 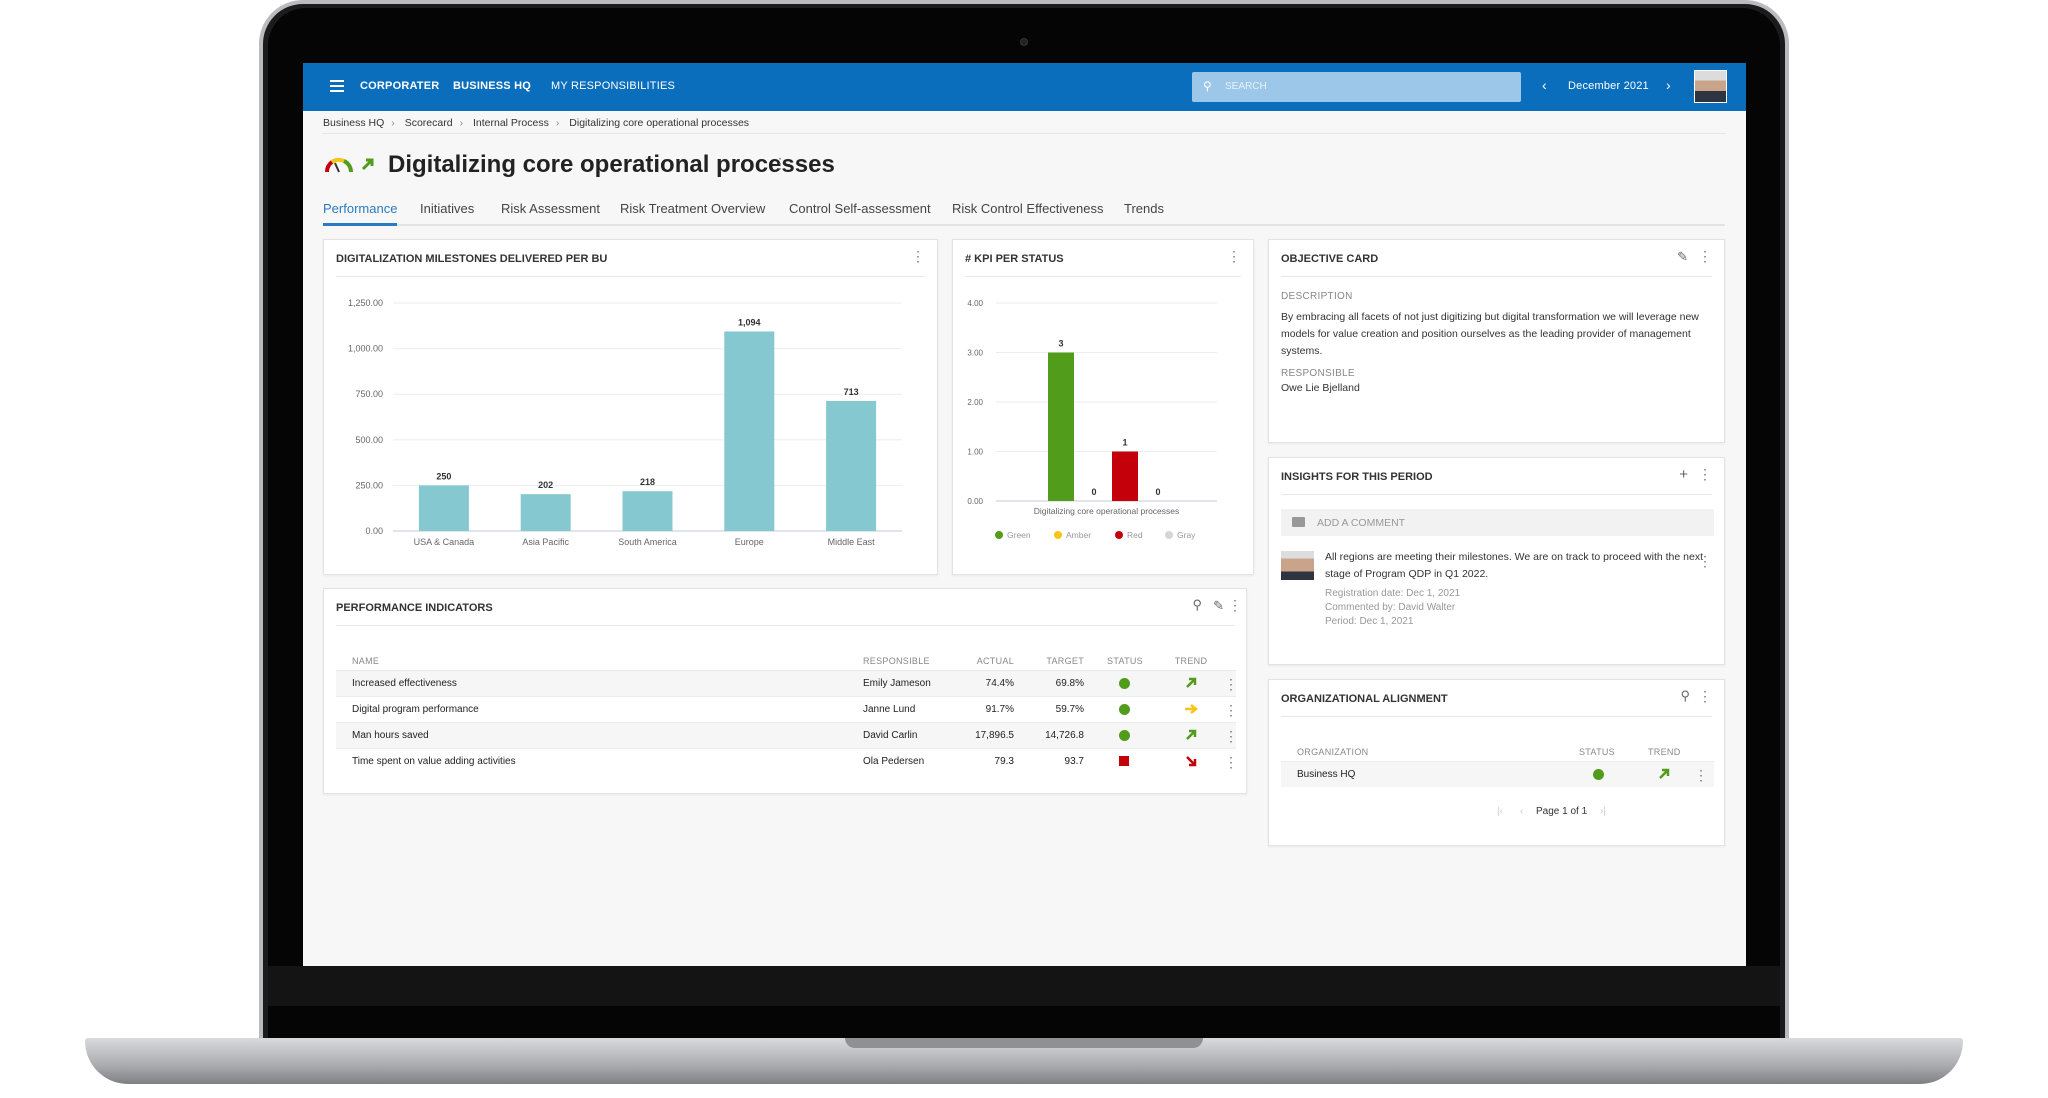 I want to click on tab-initiatives: Initiatives, so click(x=447, y=208).